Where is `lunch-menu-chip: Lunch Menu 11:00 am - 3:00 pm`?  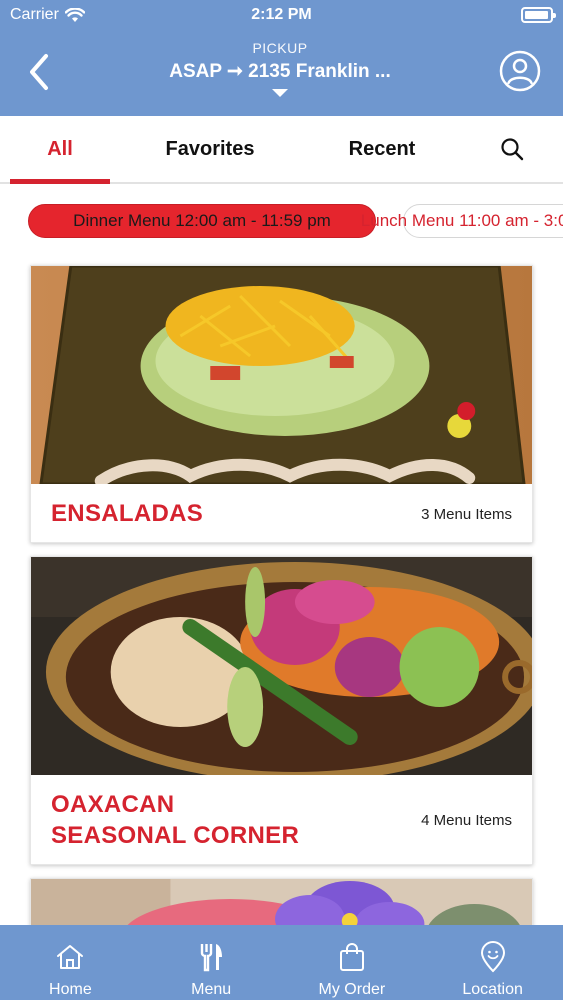 lunch-menu-chip: Lunch Menu 11:00 am - 3:00 pm is located at coordinates (462, 221).